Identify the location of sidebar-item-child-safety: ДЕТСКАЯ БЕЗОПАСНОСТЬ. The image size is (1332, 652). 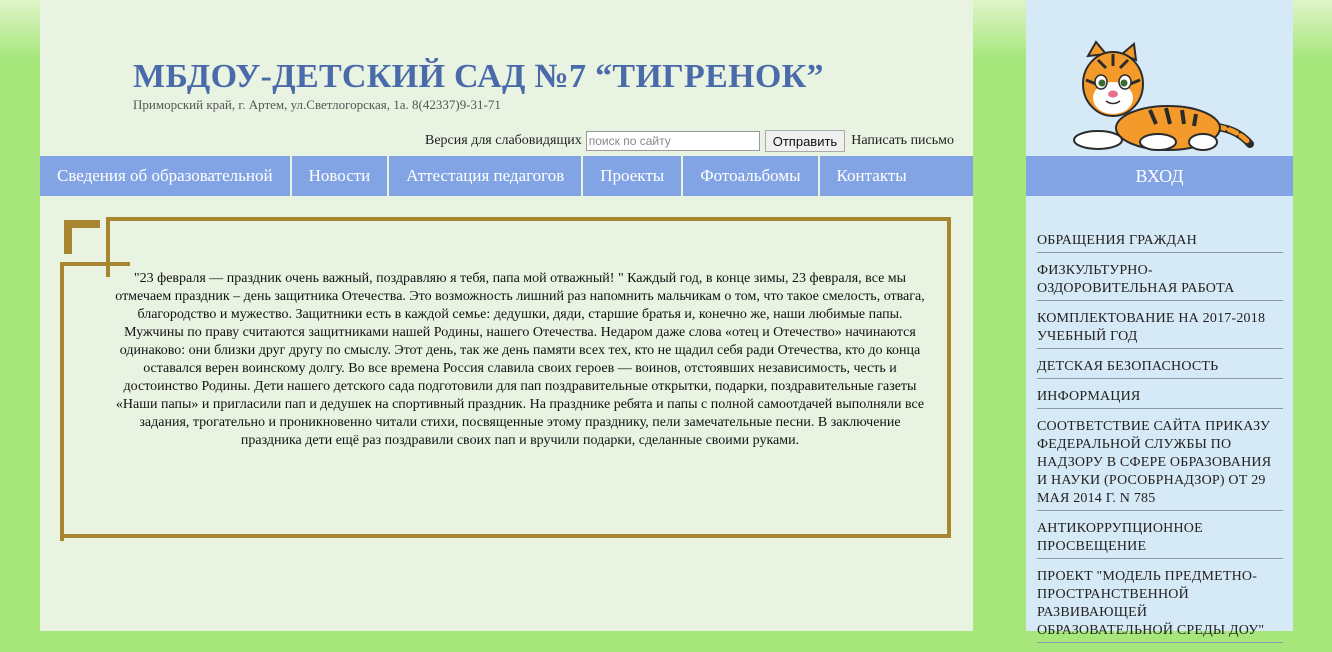
(1160, 368).